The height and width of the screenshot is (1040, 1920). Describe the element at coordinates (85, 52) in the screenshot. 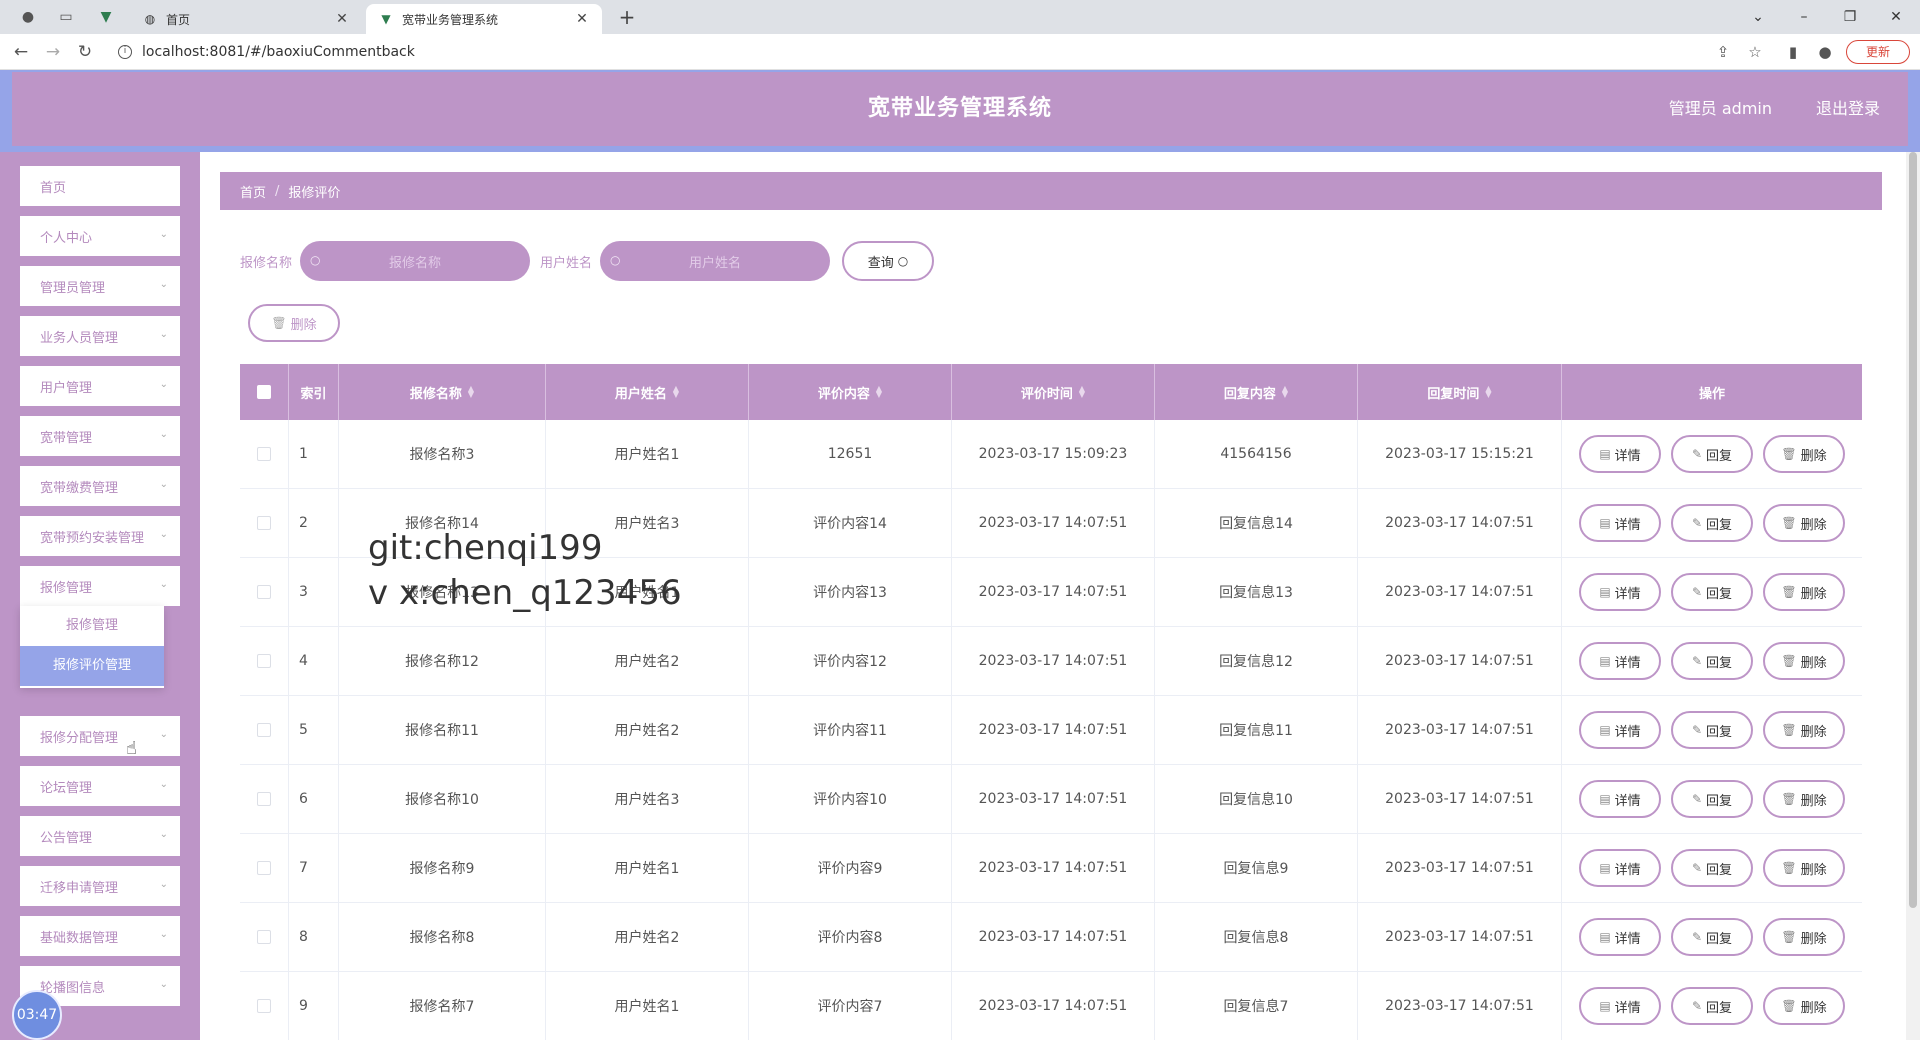

I see `reload-icon: ↻` at that location.